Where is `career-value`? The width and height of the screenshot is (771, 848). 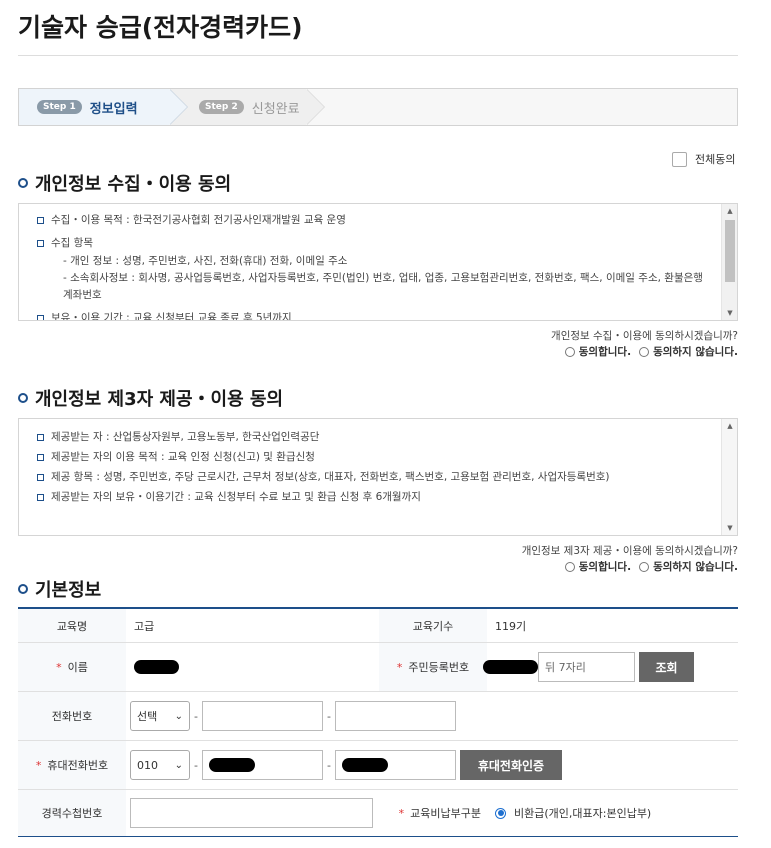 career-value is located at coordinates (252, 813).